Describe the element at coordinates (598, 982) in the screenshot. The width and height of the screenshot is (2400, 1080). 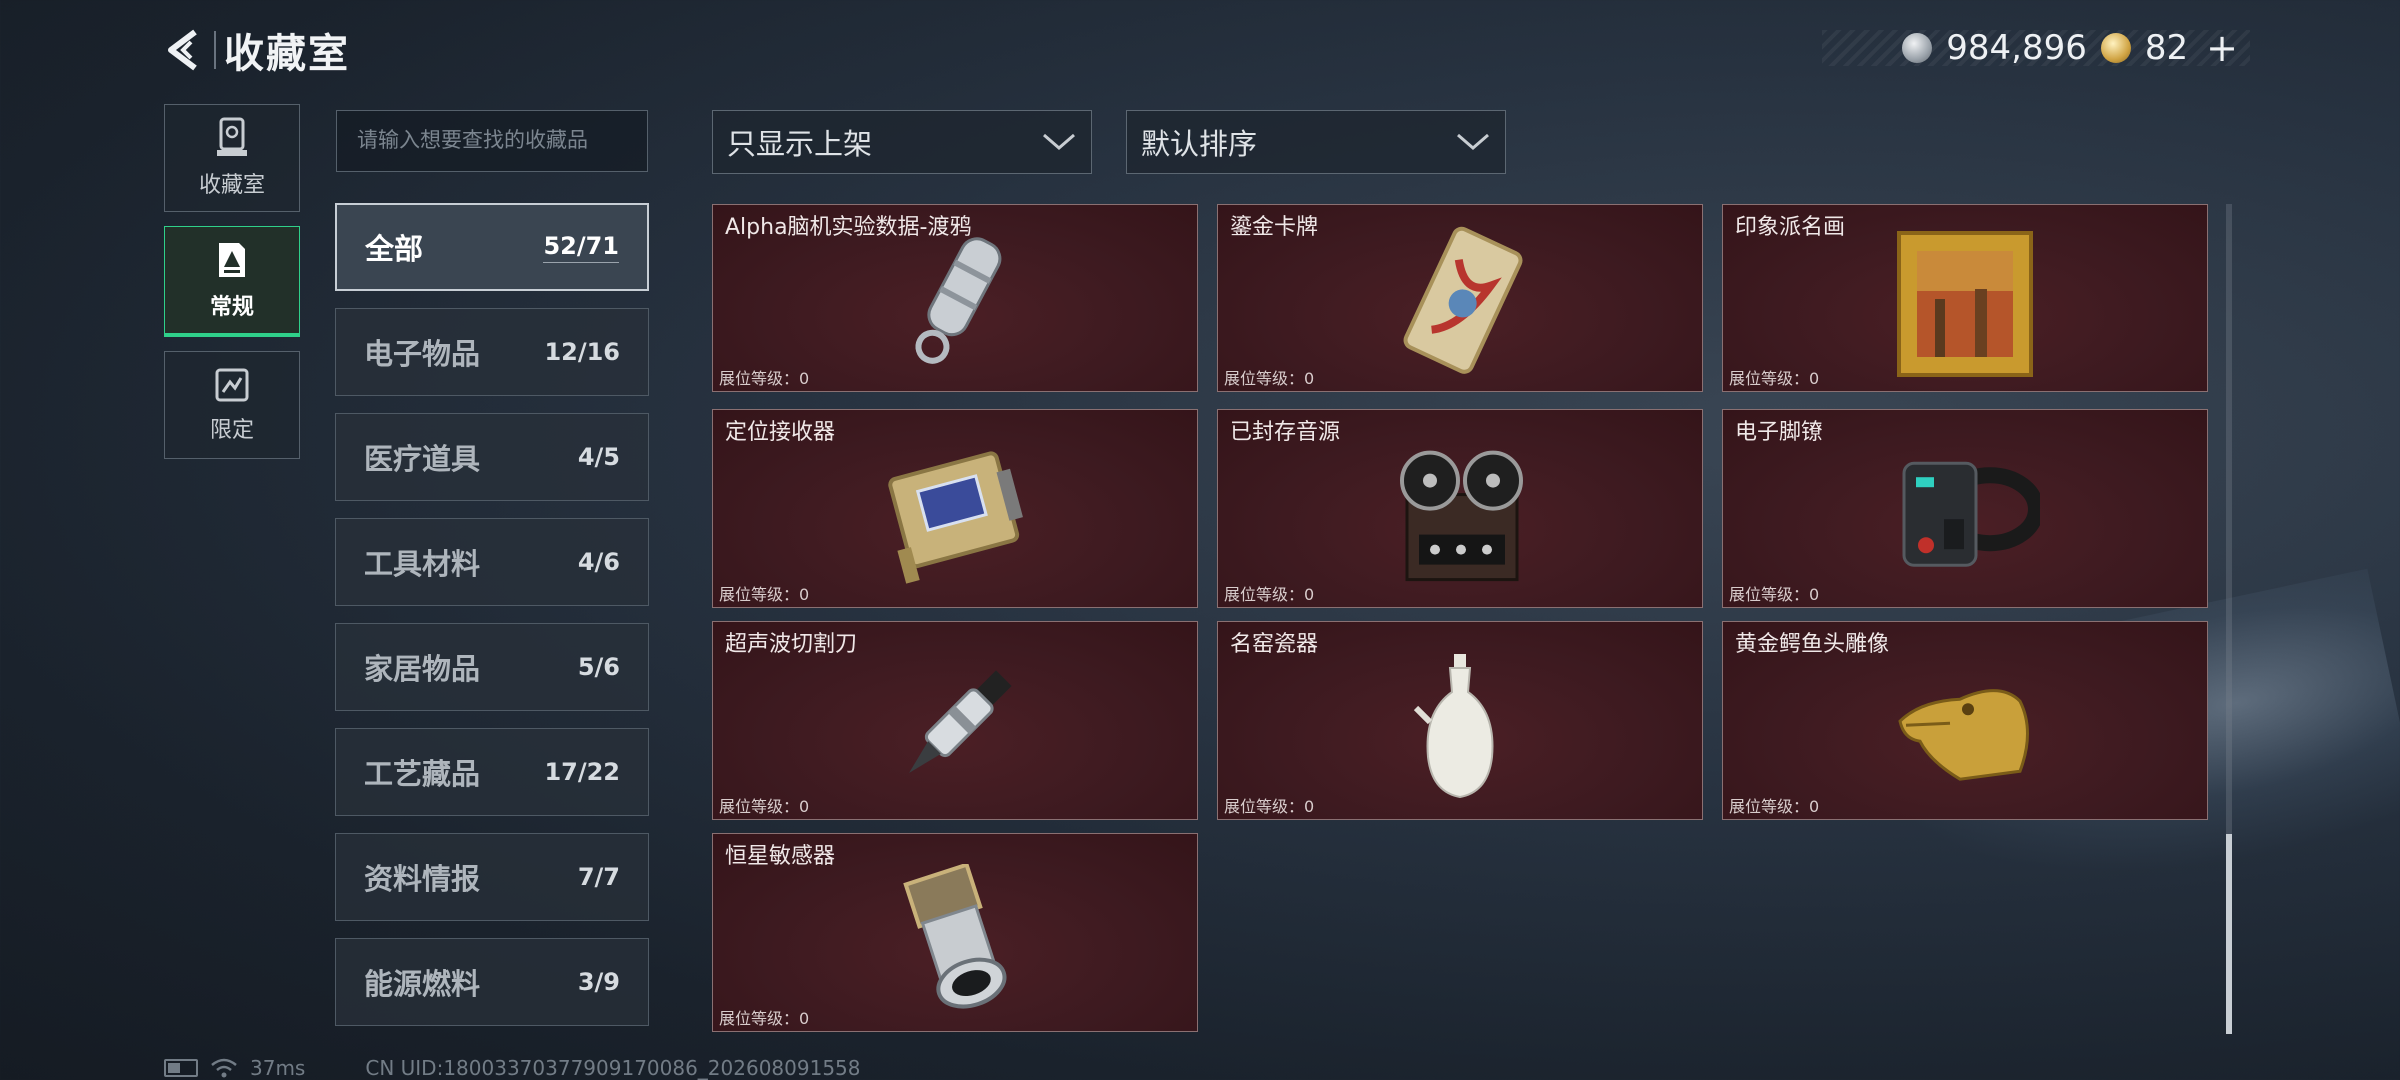
I see `category-count: 3/9` at that location.